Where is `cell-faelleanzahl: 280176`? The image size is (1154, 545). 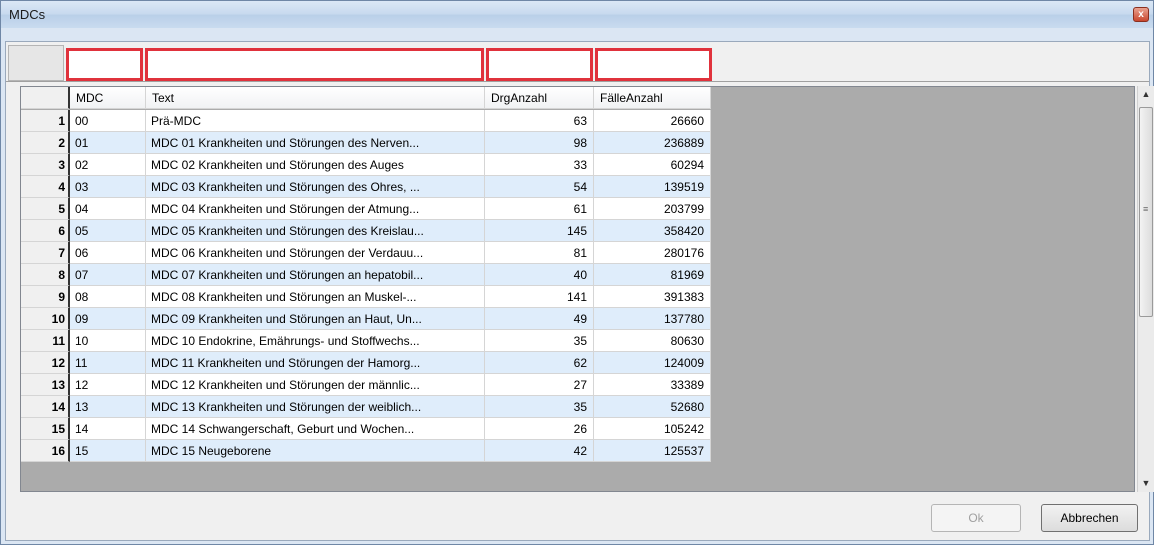 cell-faelleanzahl: 280176 is located at coordinates (652, 253).